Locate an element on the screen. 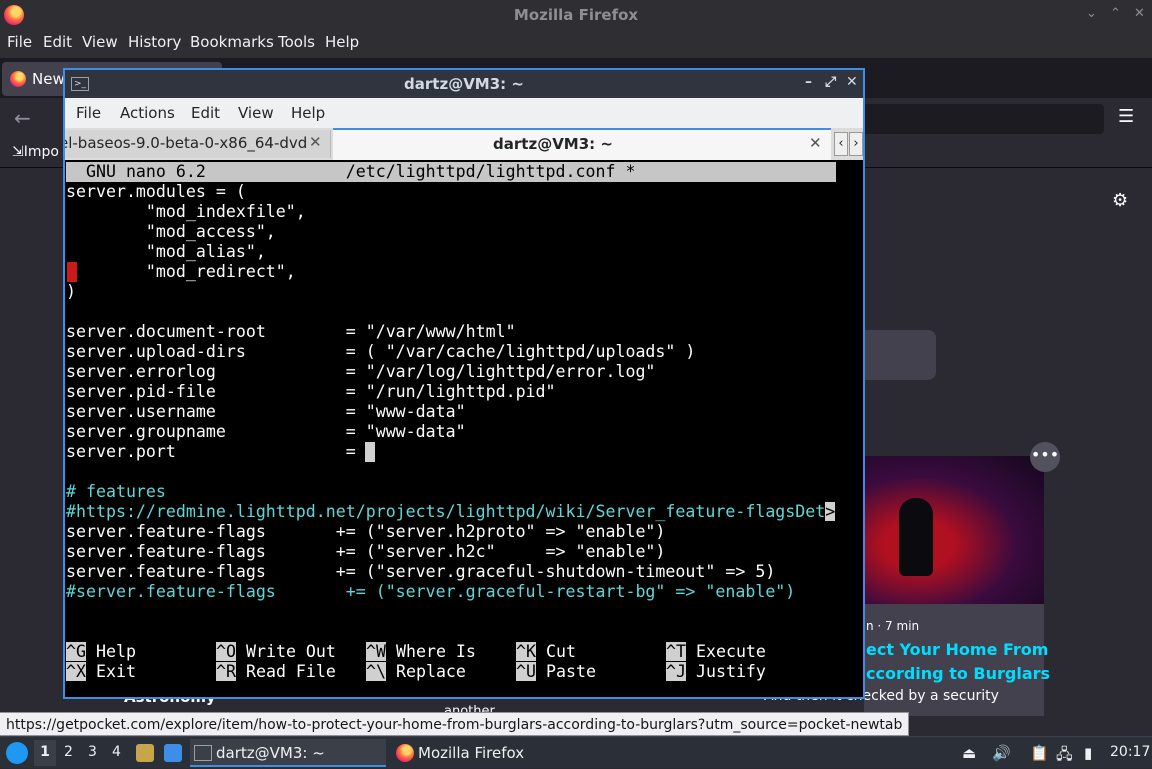 This screenshot has height=769, width=1152. tab-scroll-right-icon: › is located at coordinates (856, 144).